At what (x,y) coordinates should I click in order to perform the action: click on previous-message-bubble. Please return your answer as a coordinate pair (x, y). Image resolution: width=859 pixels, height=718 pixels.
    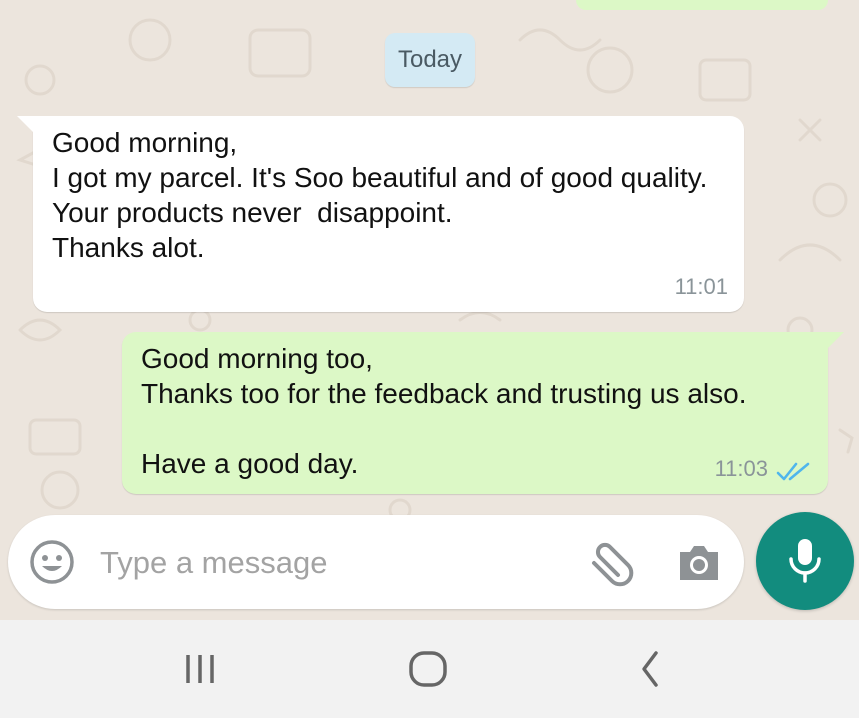
    Looking at the image, I should click on (702, 5).